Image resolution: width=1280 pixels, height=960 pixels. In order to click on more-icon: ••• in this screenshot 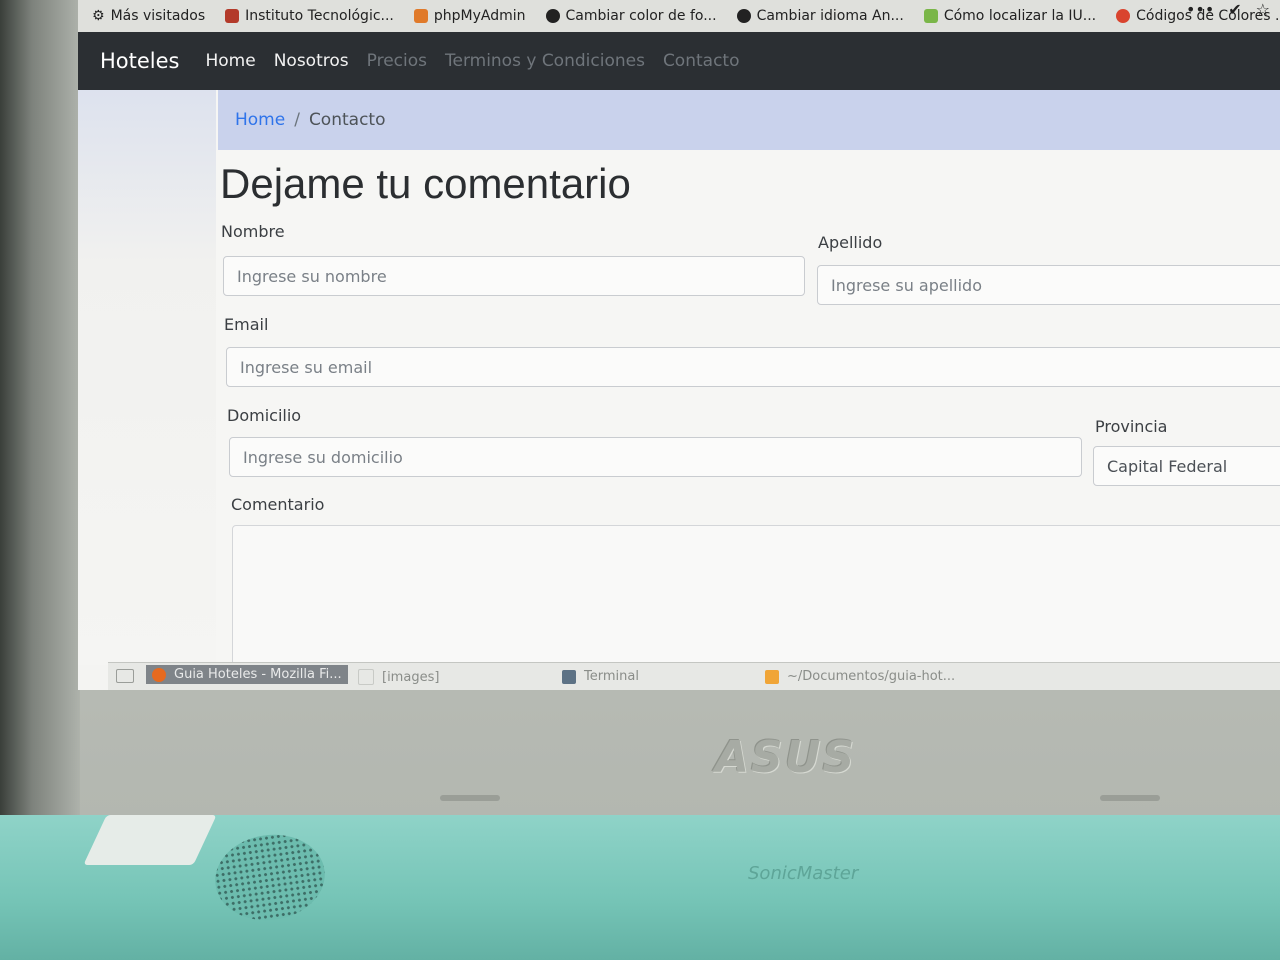, I will do `click(1200, 9)`.